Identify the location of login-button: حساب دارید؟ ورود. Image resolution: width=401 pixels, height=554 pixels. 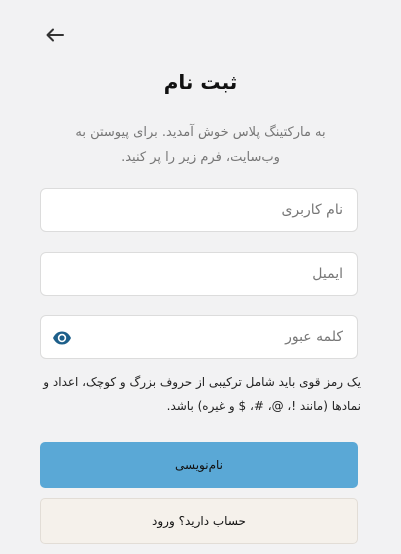
(199, 521).